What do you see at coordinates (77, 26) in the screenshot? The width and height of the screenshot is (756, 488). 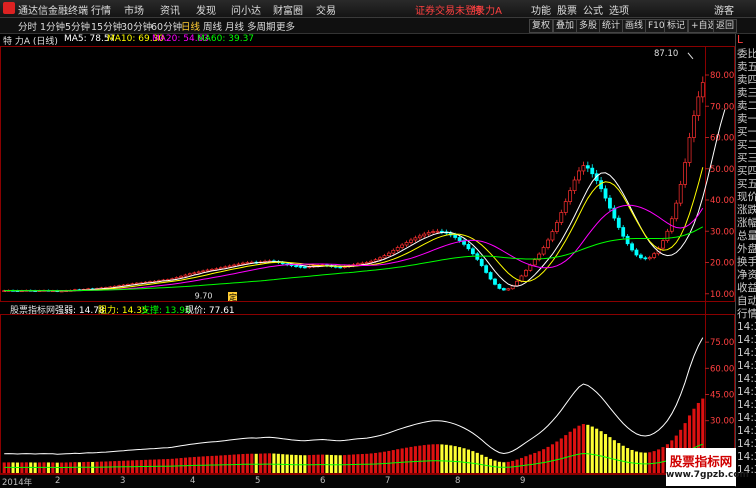 I see `tf-5min: 5分钟` at bounding box center [77, 26].